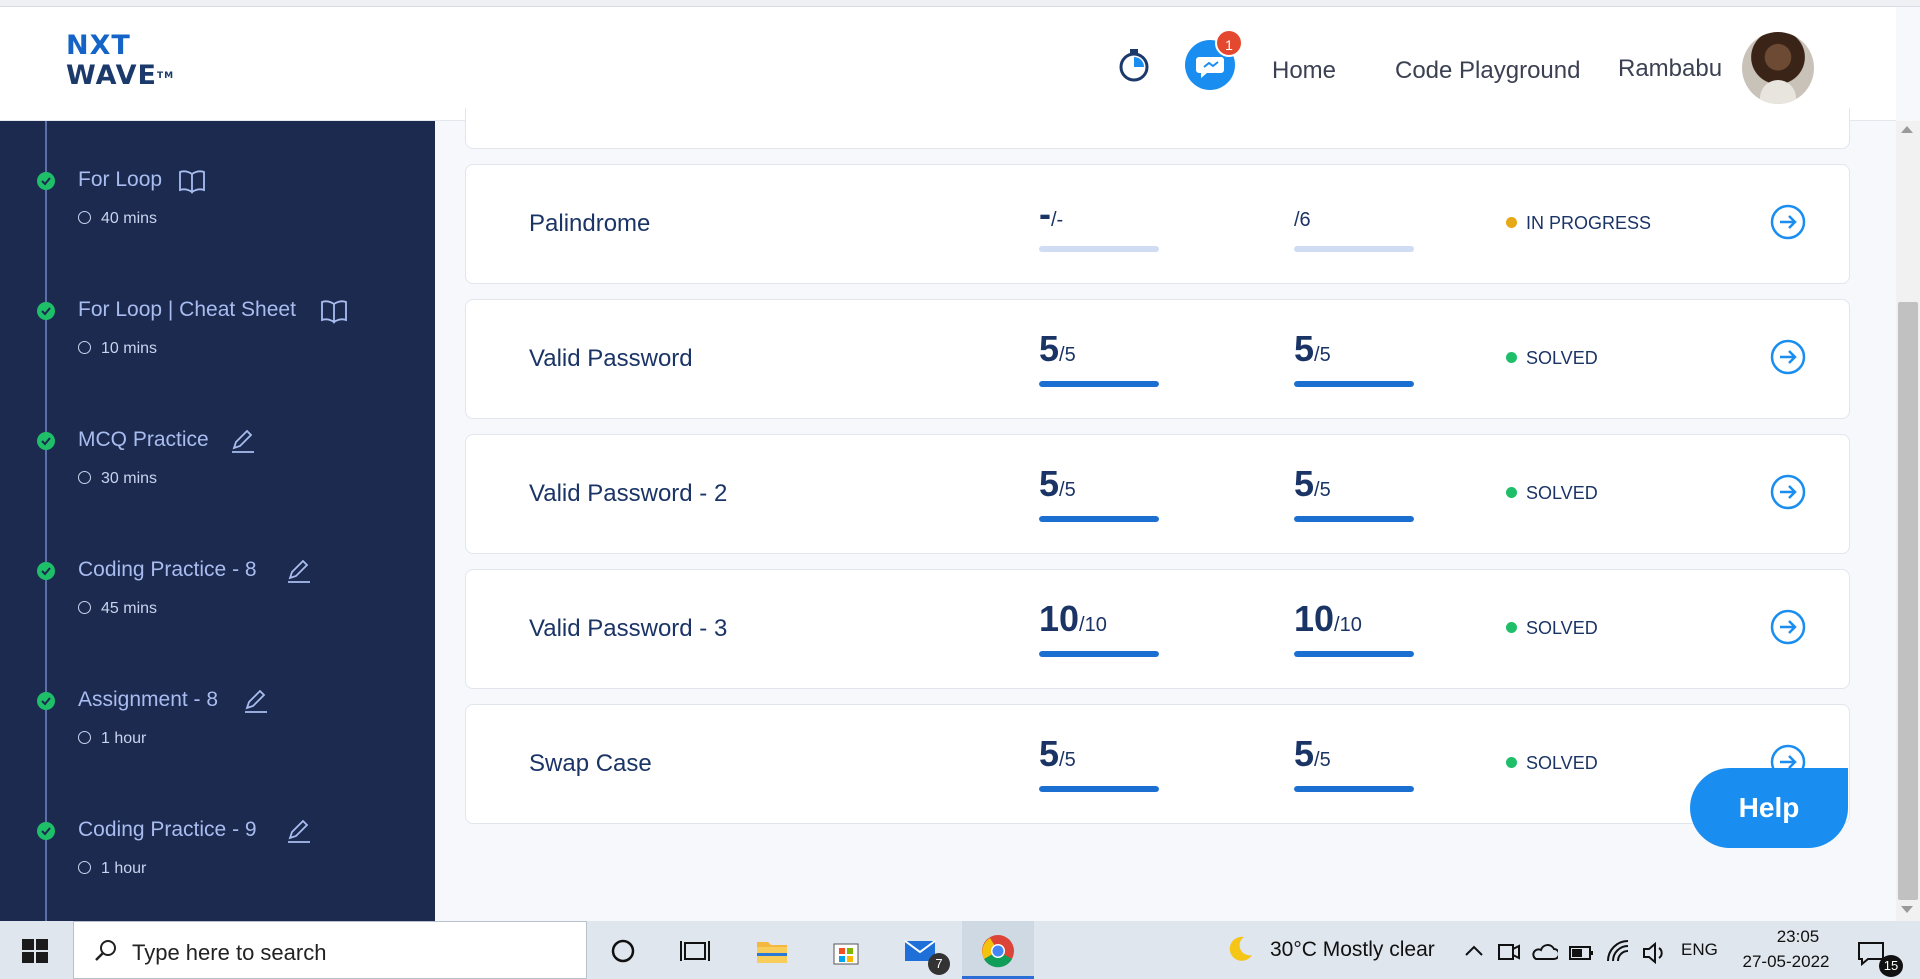  Describe the element at coordinates (1654, 953) in the screenshot. I see `volume-icon` at that location.